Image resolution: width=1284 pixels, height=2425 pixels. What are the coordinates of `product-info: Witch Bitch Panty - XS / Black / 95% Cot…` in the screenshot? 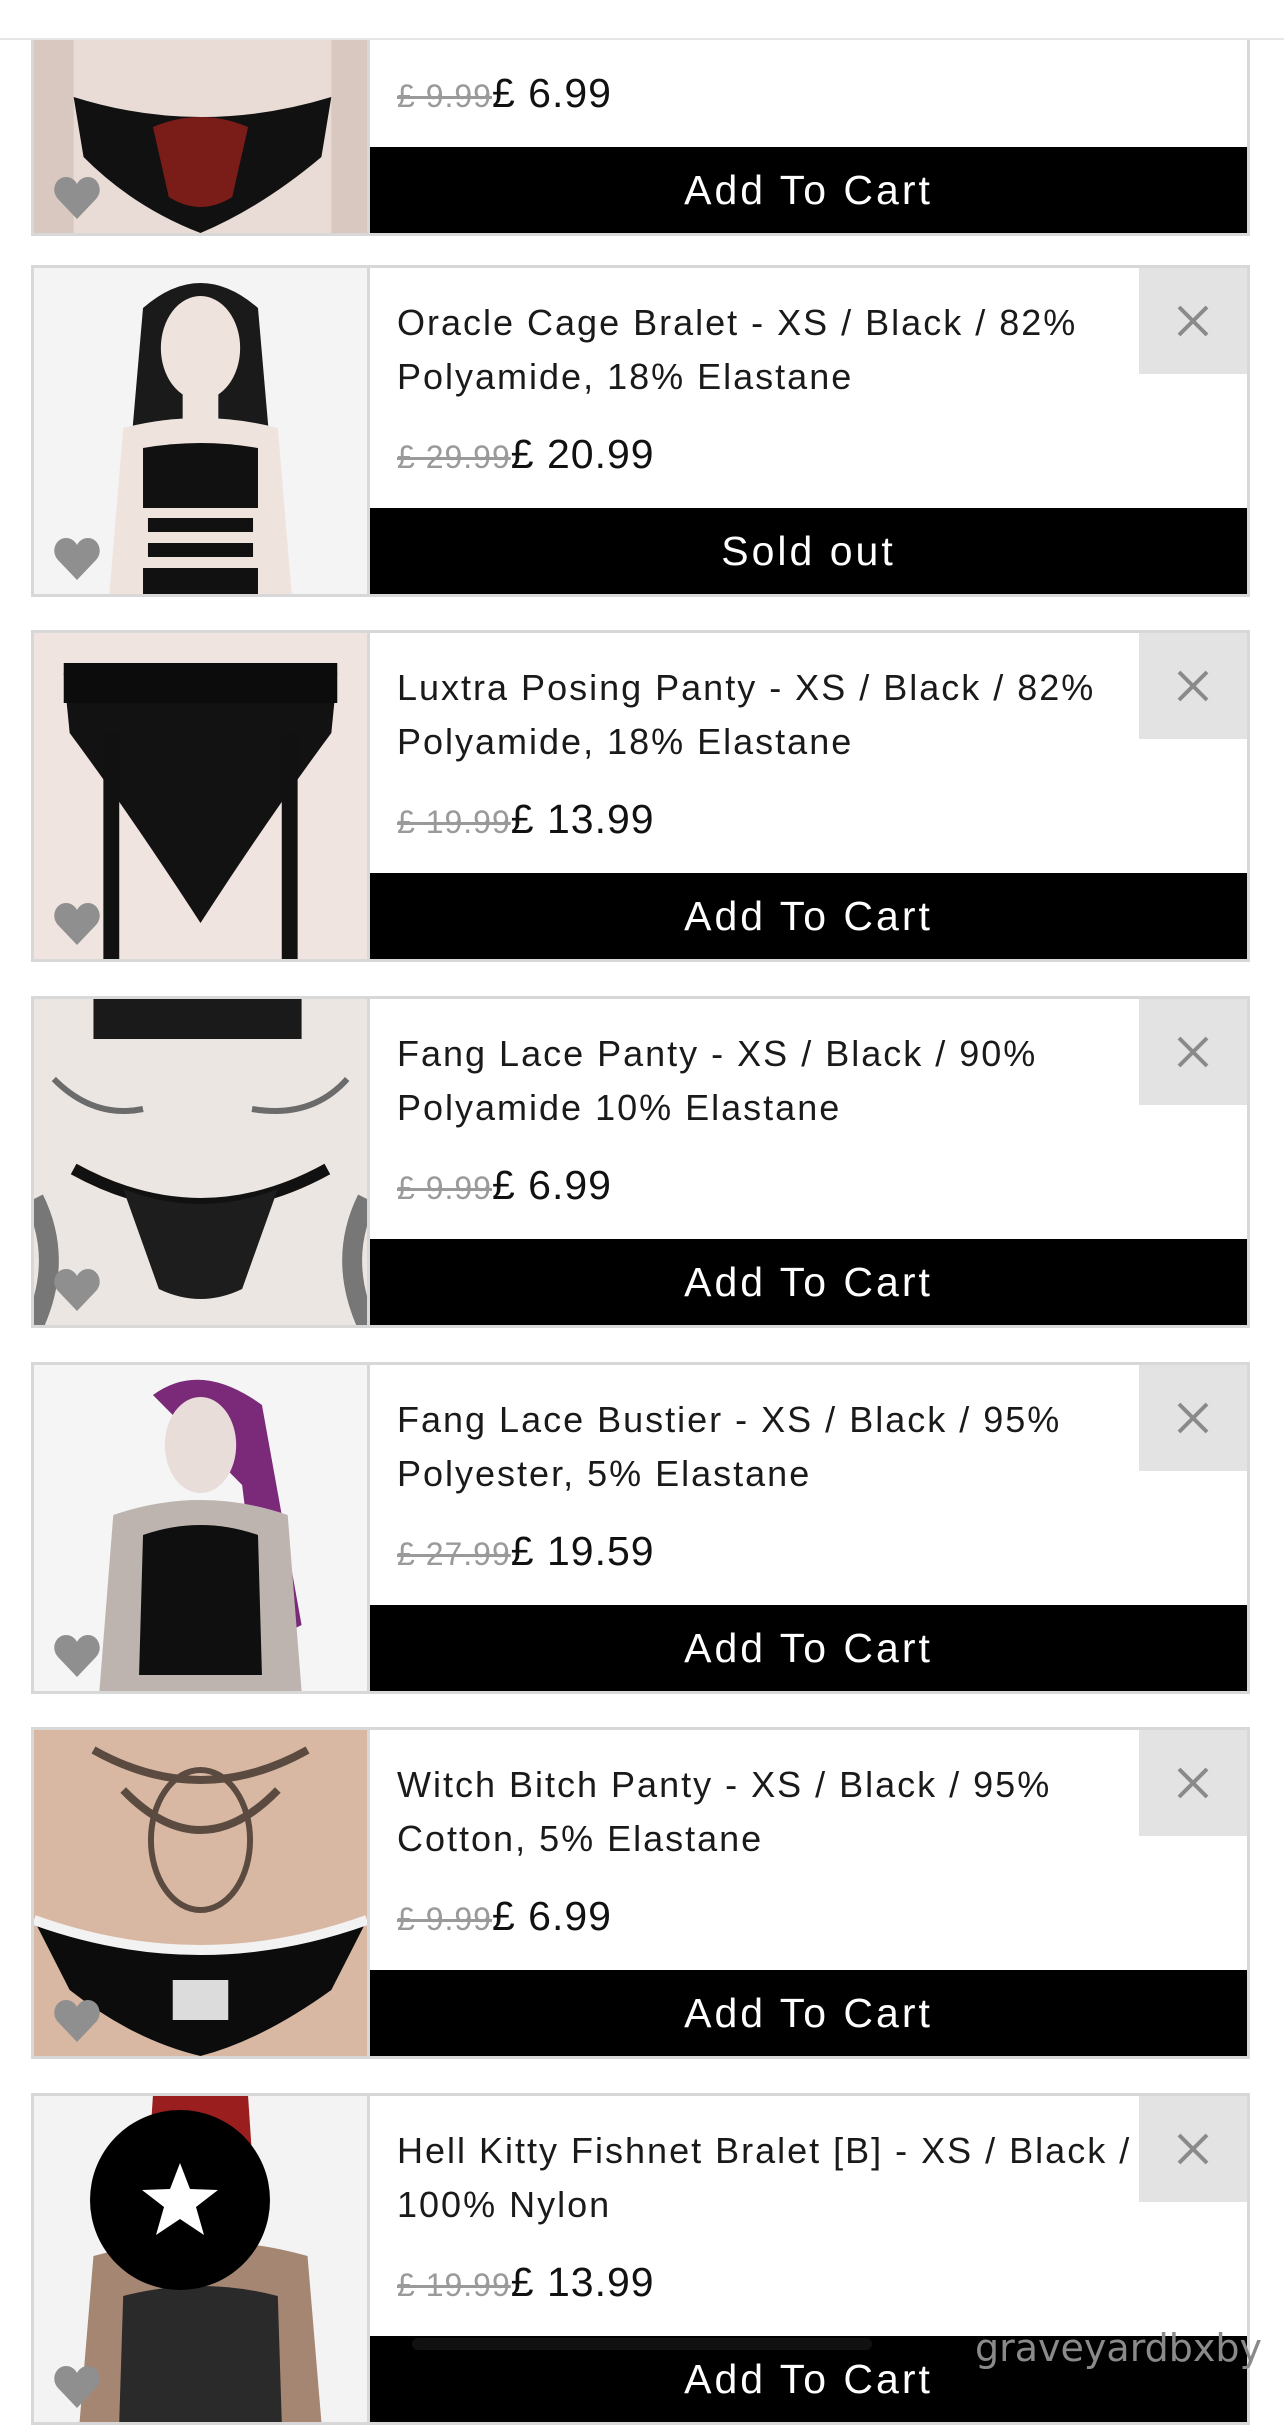 It's located at (808, 1851).